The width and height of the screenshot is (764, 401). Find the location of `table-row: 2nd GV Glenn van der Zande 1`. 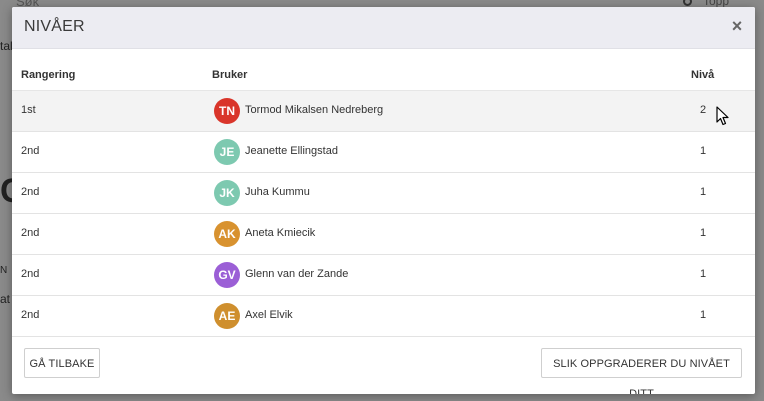

table-row: 2nd GV Glenn van der Zande 1 is located at coordinates (383, 275).